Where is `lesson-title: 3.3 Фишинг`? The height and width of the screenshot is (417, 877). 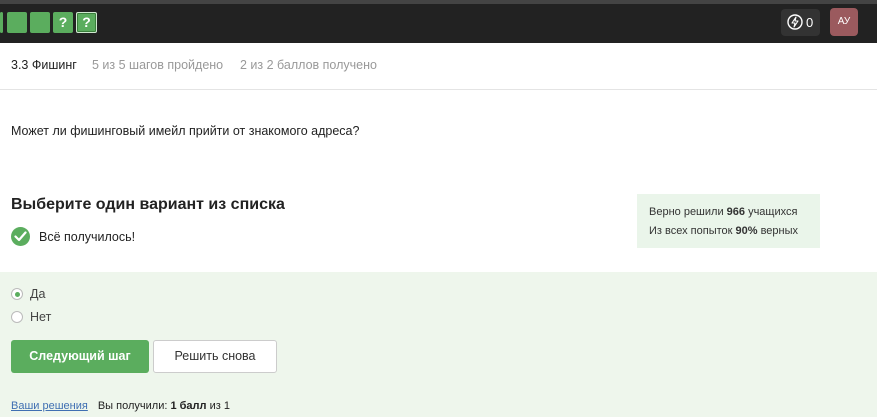
lesson-title: 3.3 Фишинг is located at coordinates (44, 65).